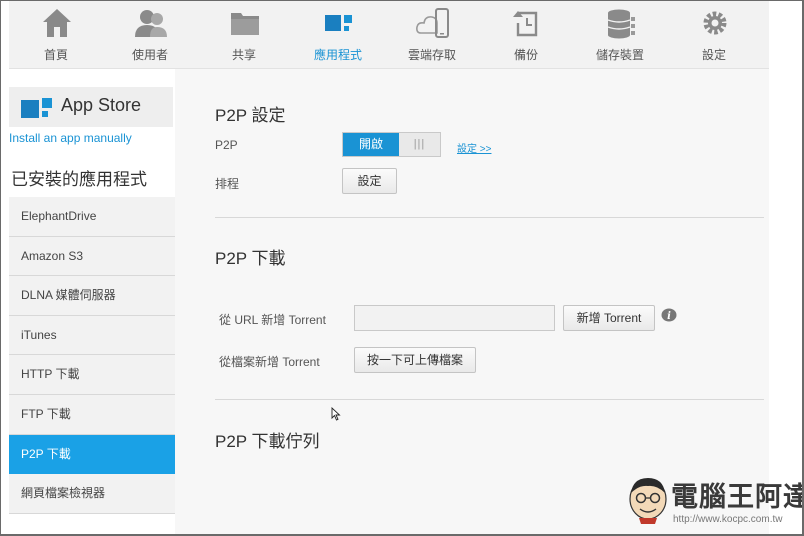 The height and width of the screenshot is (536, 804). I want to click on folder-icon, so click(245, 24).